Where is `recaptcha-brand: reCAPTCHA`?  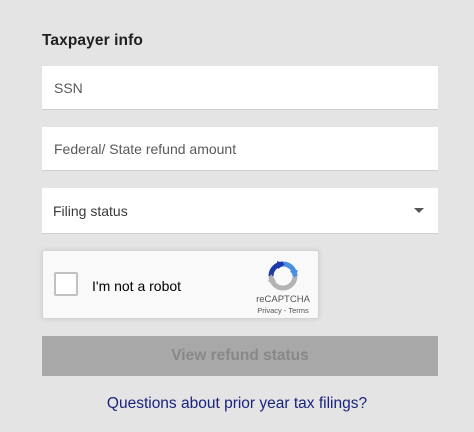 recaptcha-brand: reCAPTCHA is located at coordinates (283, 299).